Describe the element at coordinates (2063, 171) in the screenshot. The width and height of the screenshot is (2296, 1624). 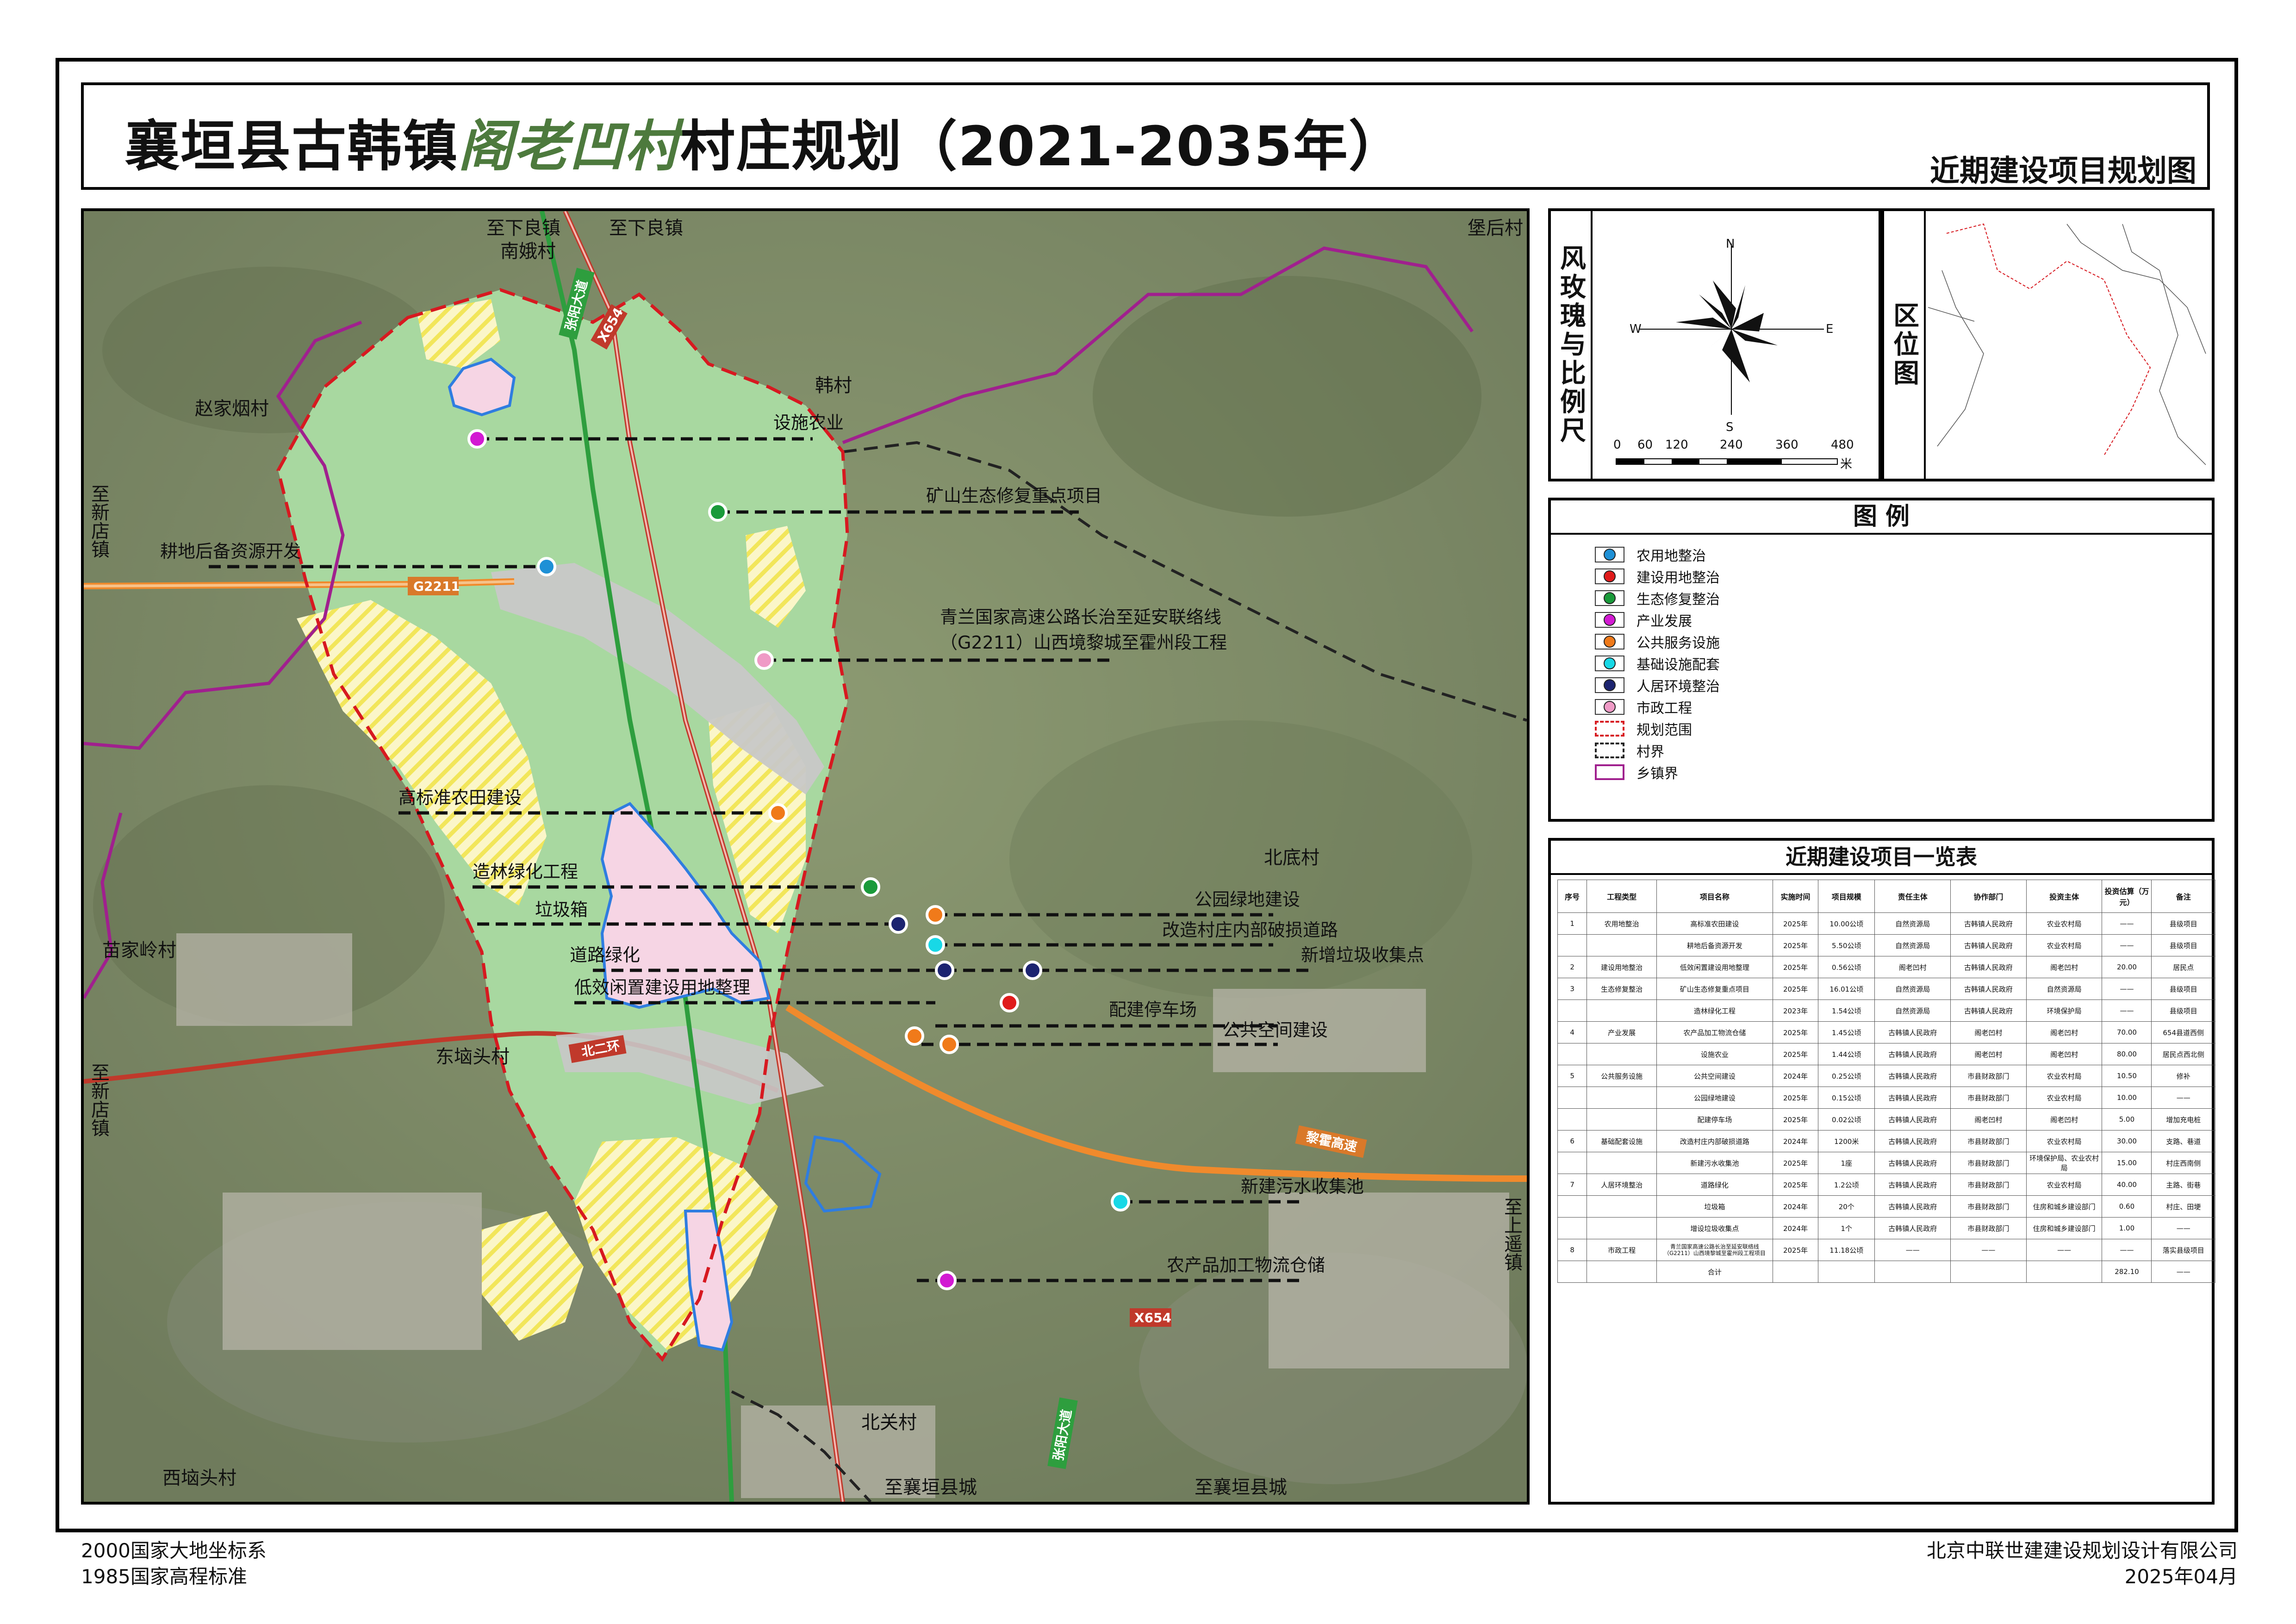
I see `map-subtitle: 近期建设项目规划图` at that location.